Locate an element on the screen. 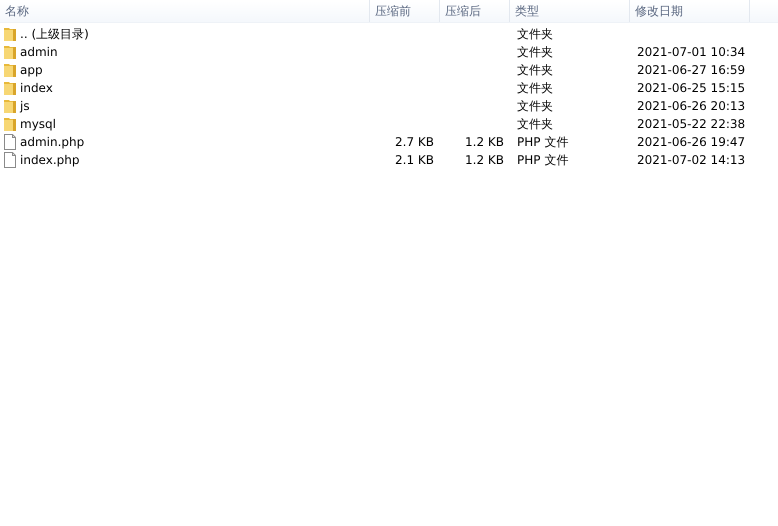 The width and height of the screenshot is (778, 526). file-name: .. (上级目录) is located at coordinates (54, 34).